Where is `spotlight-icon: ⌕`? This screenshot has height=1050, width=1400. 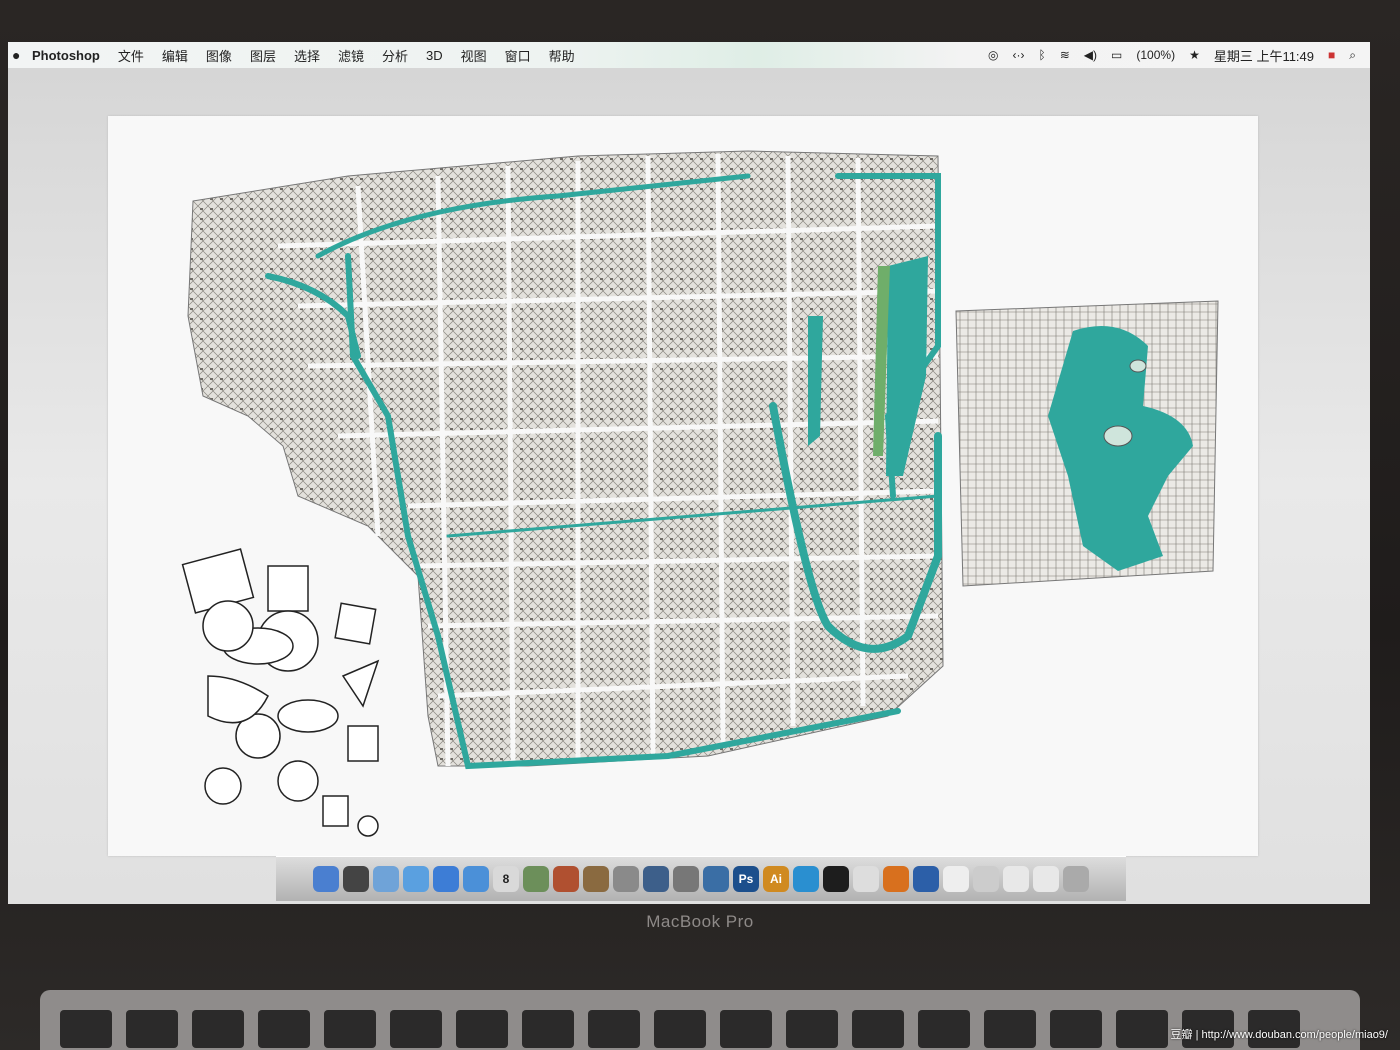 spotlight-icon: ⌕ is located at coordinates (1352, 55).